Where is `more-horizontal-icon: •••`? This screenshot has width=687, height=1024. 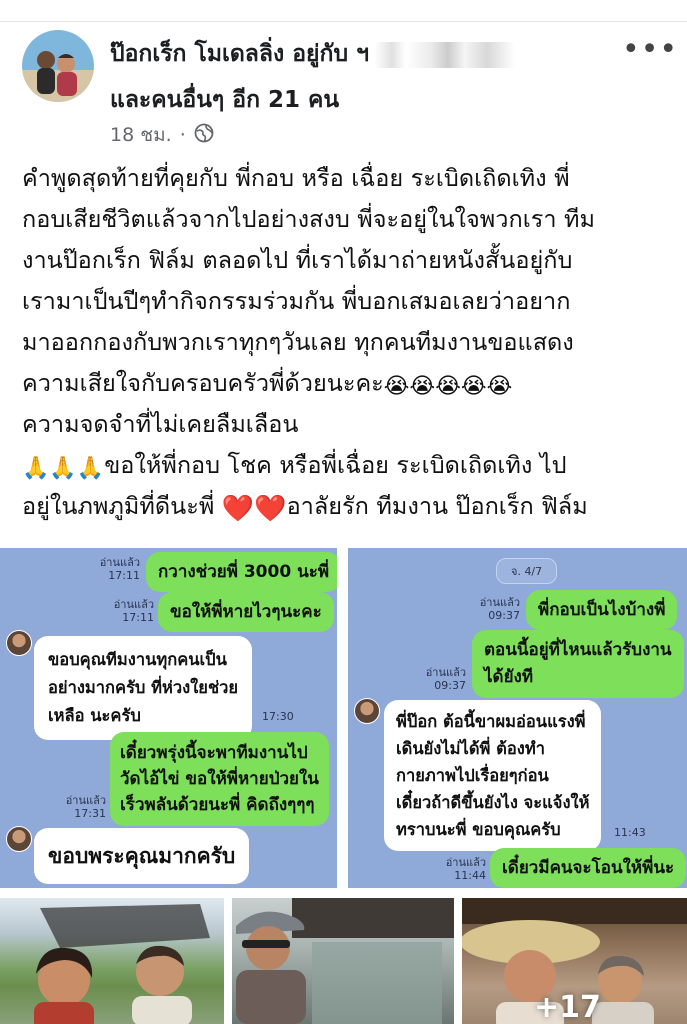
more-horizontal-icon: ••• is located at coordinates (650, 49).